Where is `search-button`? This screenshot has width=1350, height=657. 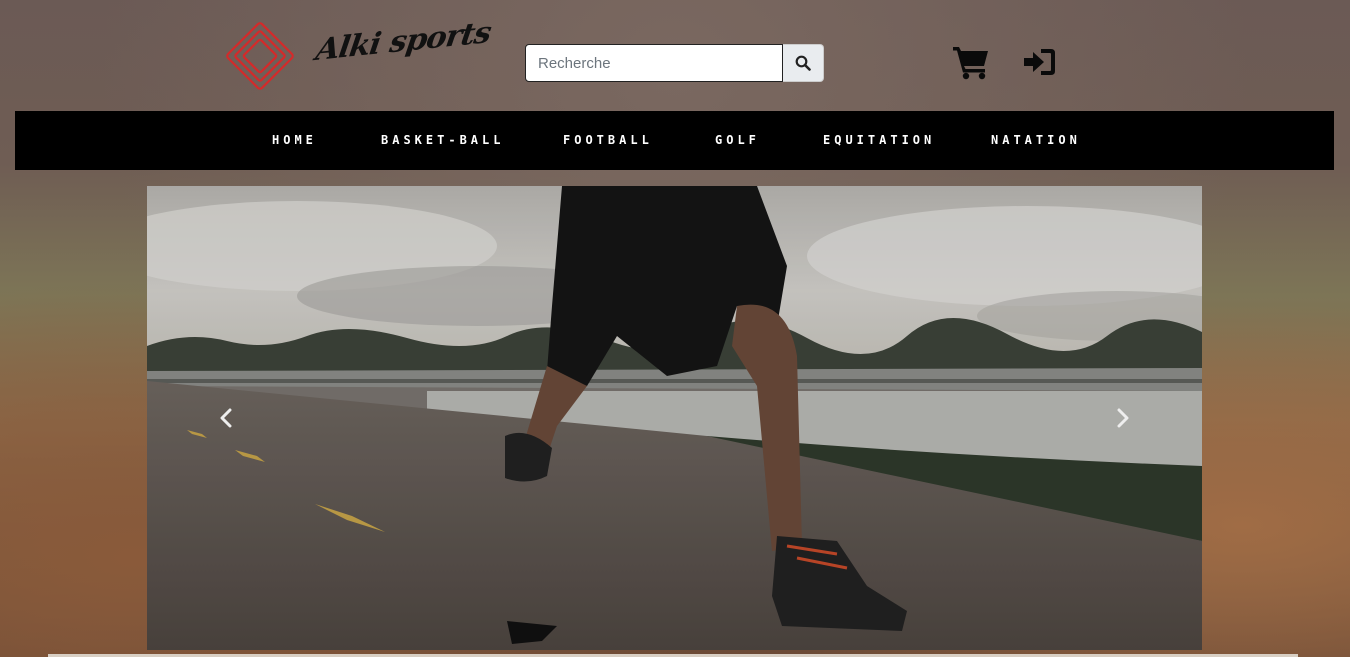 search-button is located at coordinates (803, 63).